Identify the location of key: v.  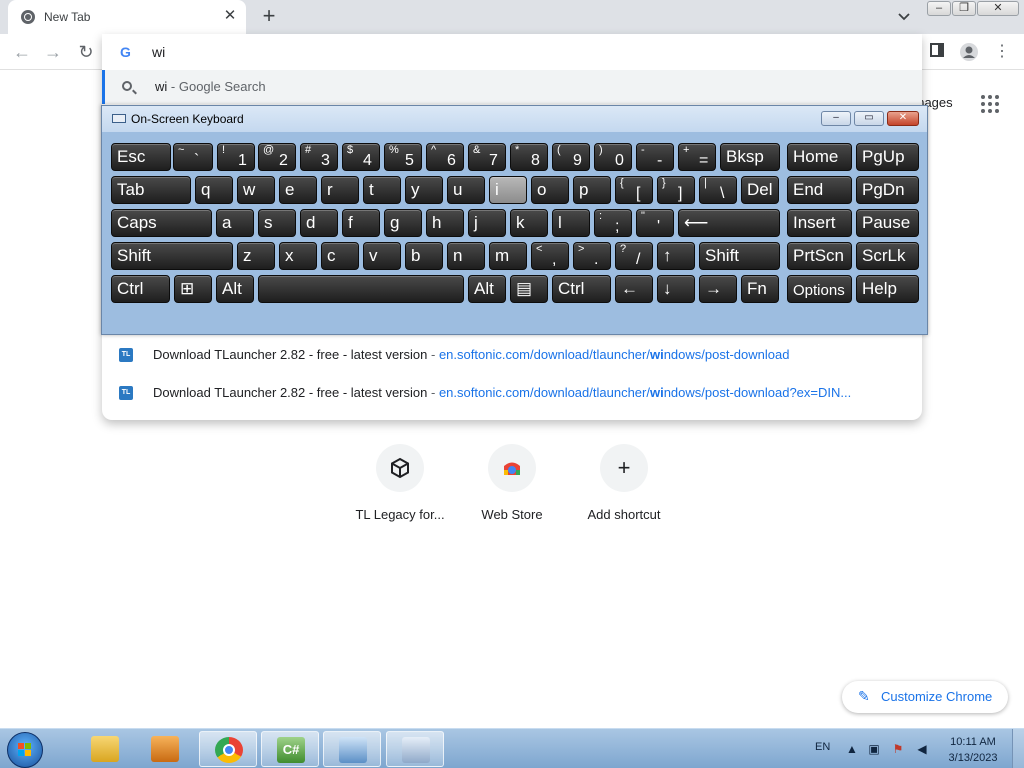
(382, 256).